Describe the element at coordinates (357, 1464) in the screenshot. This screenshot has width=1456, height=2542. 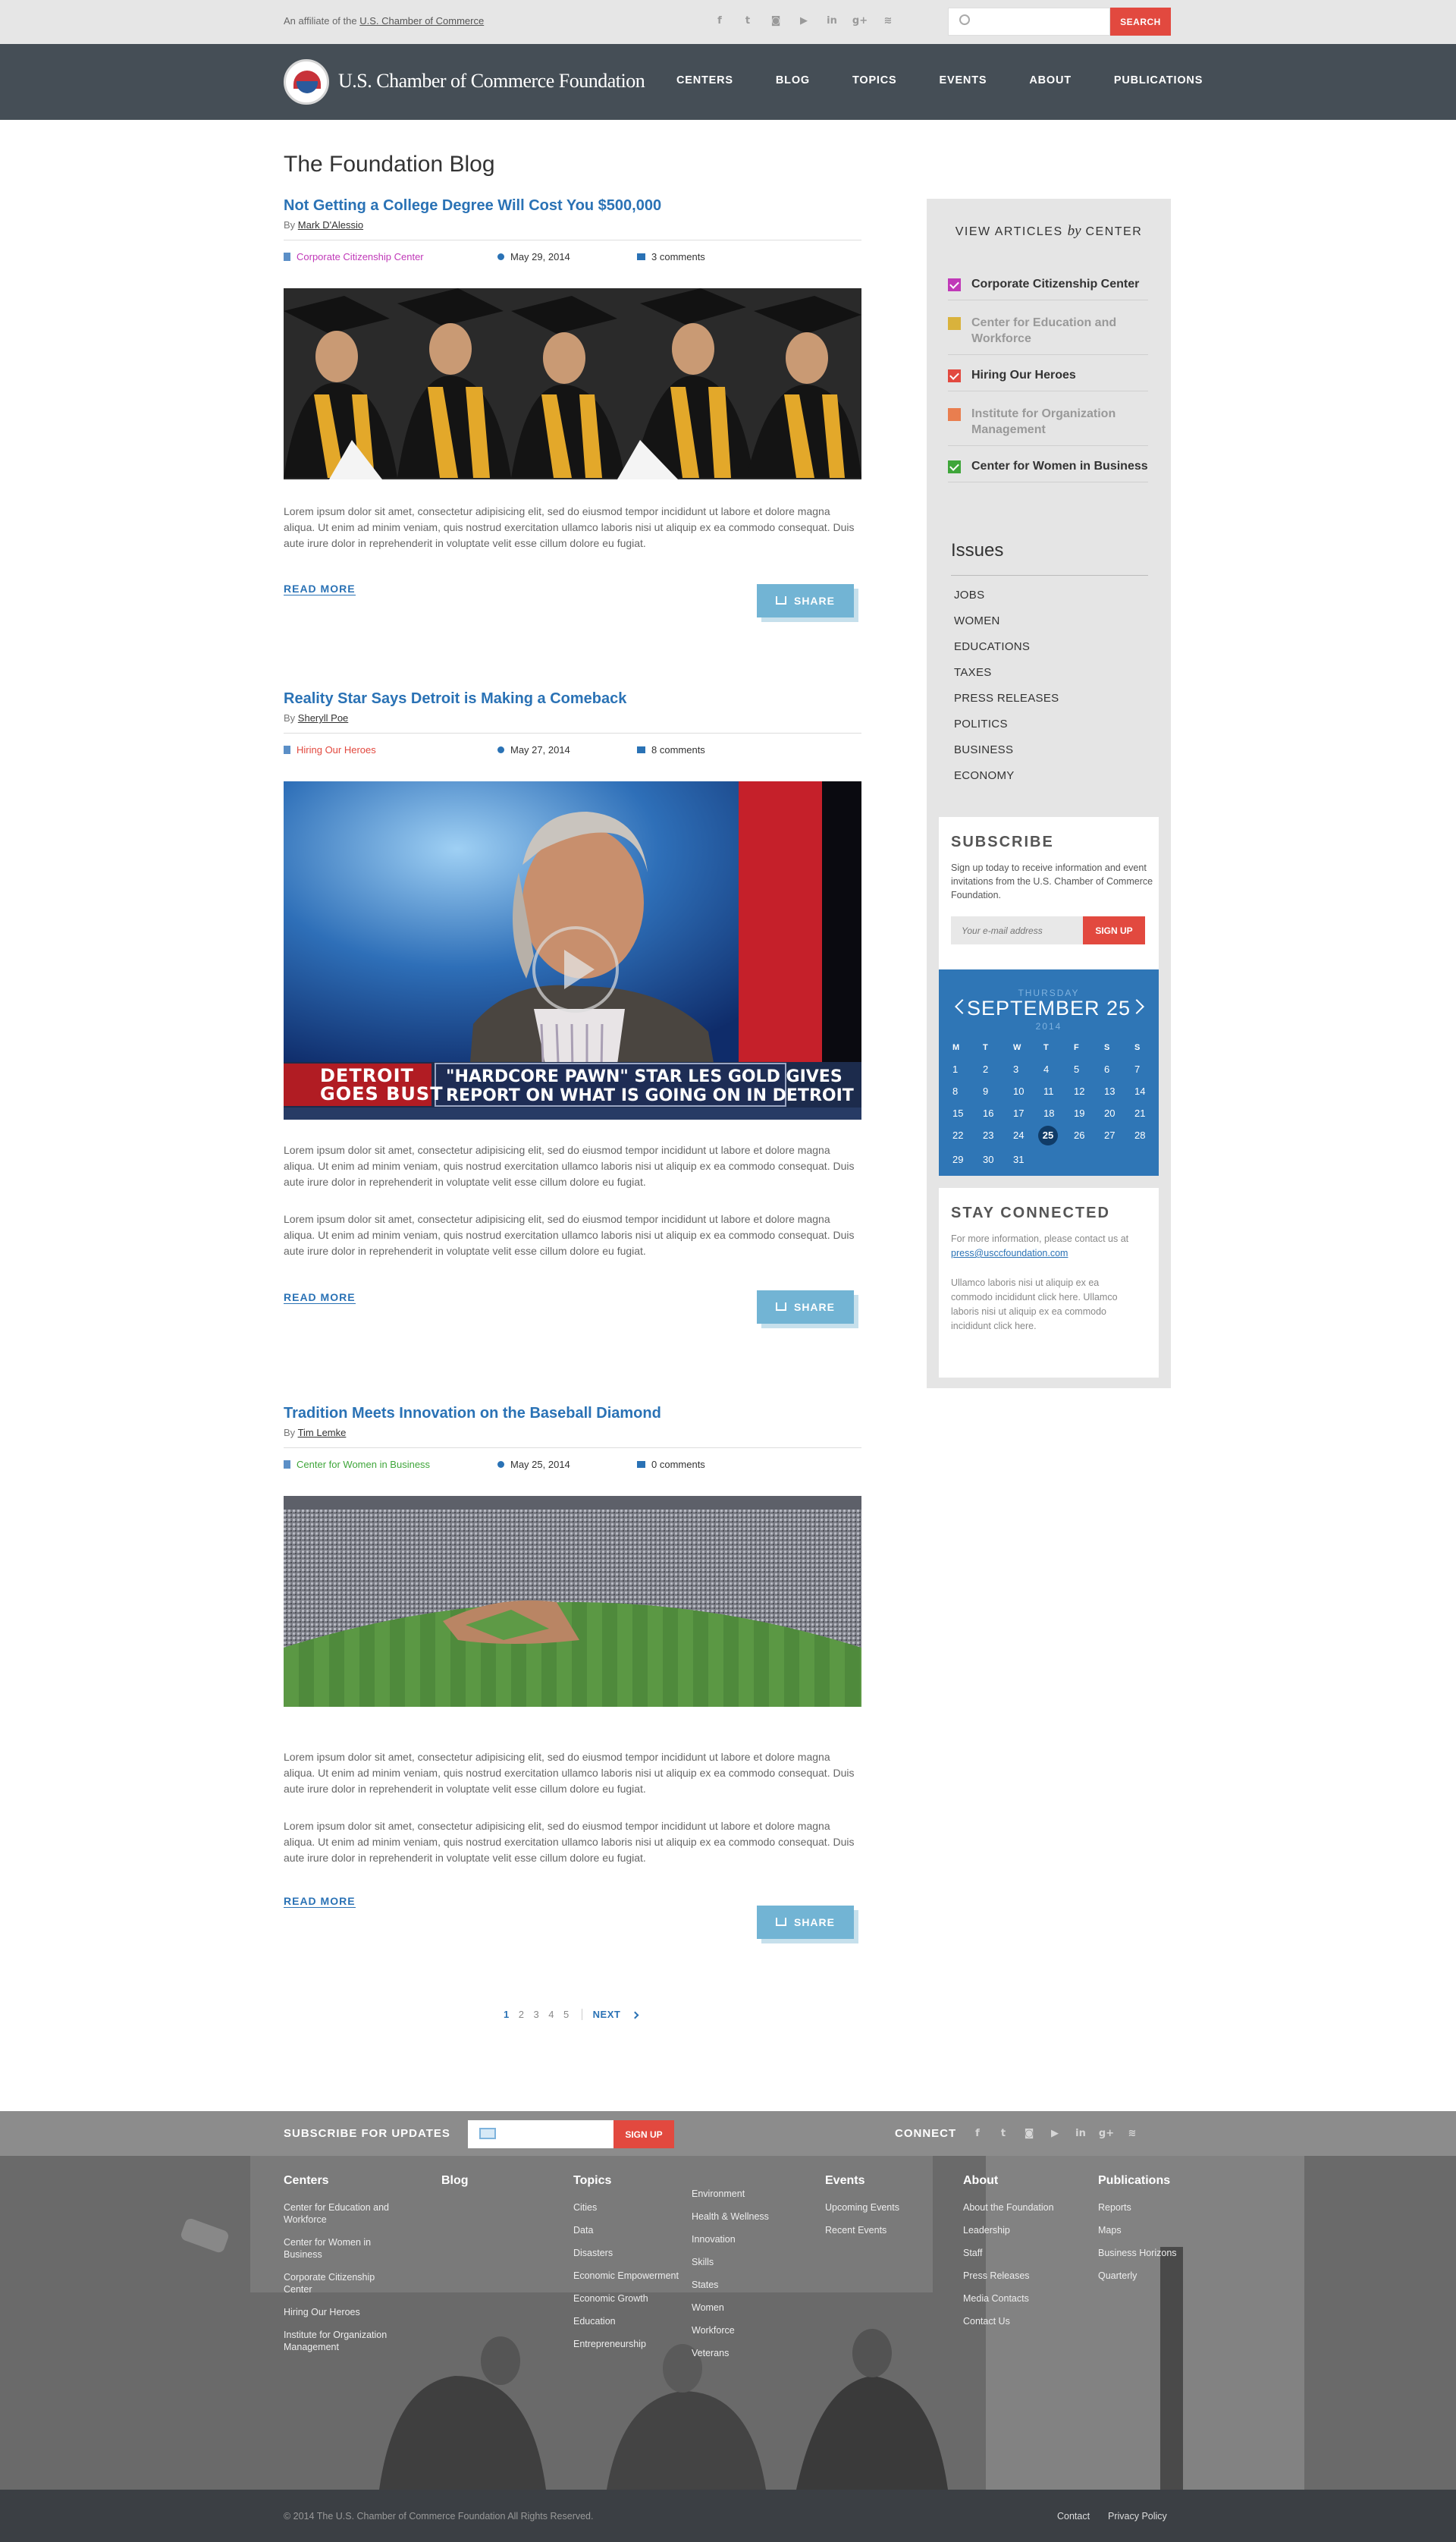
I see `post-category: Center for Women in Business` at that location.